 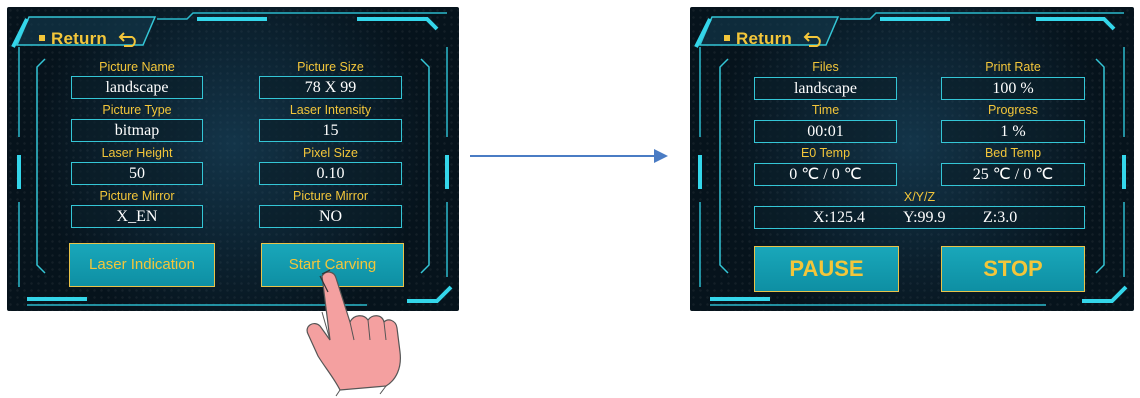 What do you see at coordinates (330, 216) in the screenshot?
I see `picture-mirror-field: NO` at bounding box center [330, 216].